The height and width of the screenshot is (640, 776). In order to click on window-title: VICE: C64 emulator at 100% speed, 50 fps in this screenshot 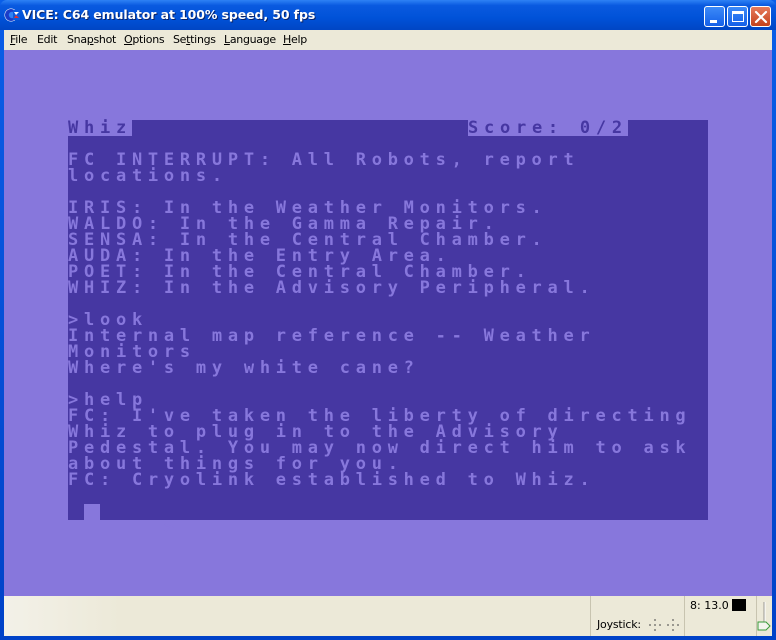, I will do `click(169, 14)`.